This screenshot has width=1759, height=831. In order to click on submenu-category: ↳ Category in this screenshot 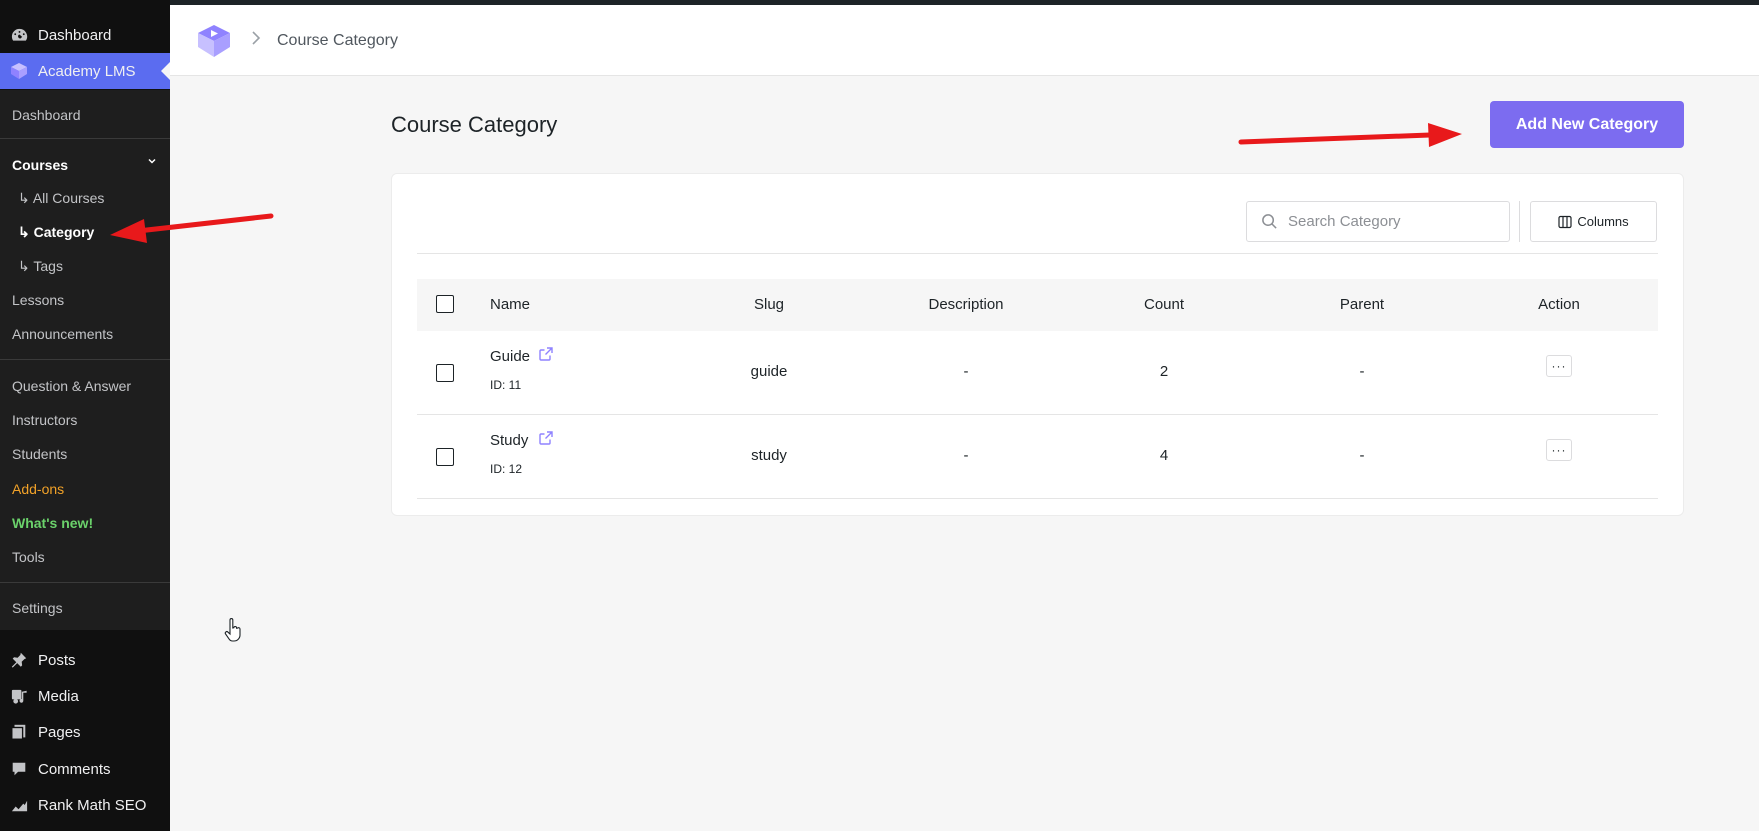, I will do `click(56, 232)`.